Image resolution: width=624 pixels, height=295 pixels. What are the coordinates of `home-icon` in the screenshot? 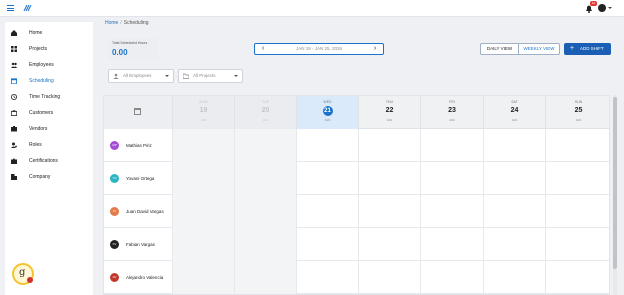 It's located at (14, 33).